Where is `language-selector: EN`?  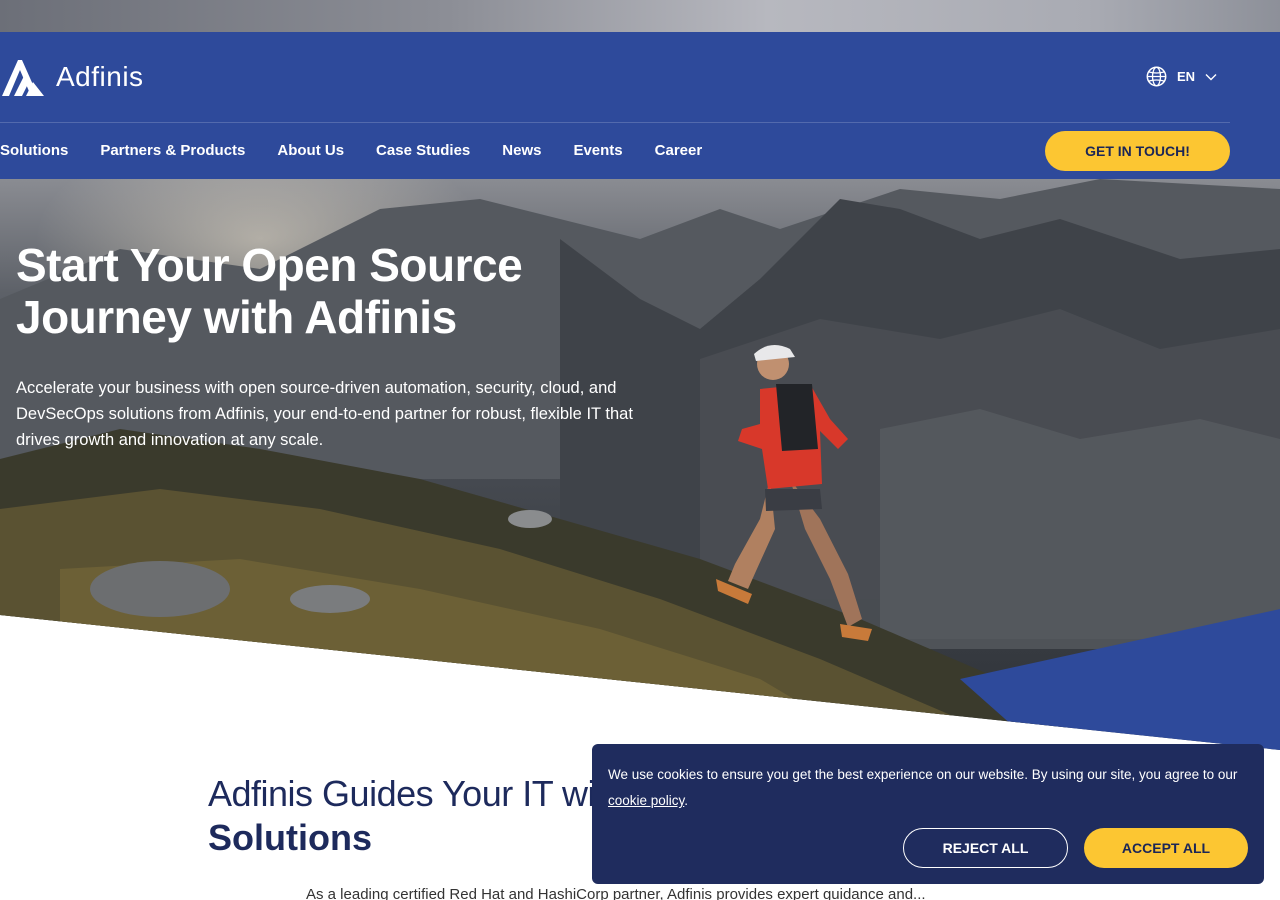
language-selector: EN is located at coordinates (1181, 76).